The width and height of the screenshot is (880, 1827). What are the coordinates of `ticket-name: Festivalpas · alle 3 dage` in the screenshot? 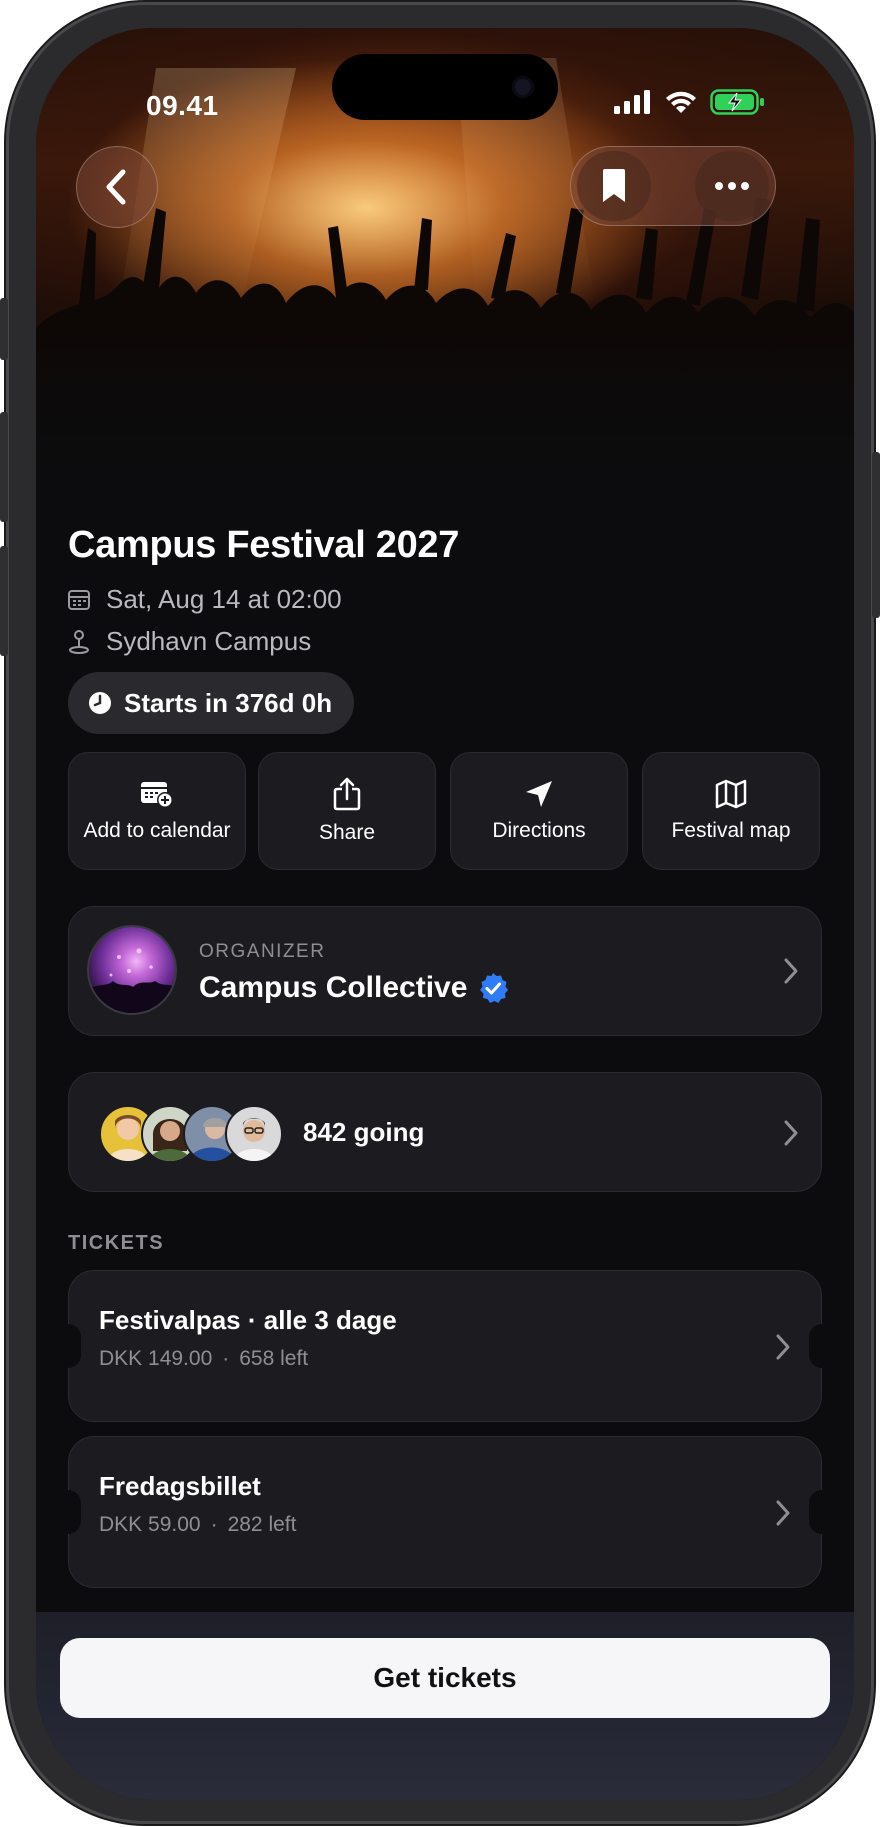 It's located at (248, 1320).